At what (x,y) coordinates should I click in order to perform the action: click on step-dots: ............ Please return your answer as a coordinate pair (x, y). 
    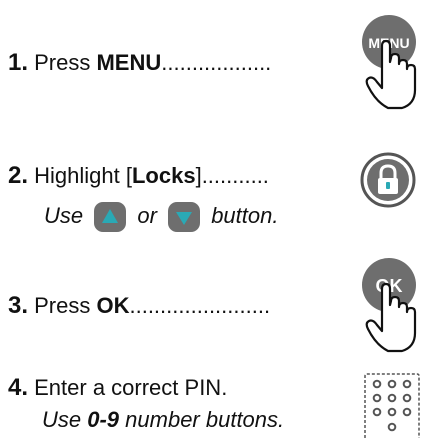
    Looking at the image, I should click on (235, 175).